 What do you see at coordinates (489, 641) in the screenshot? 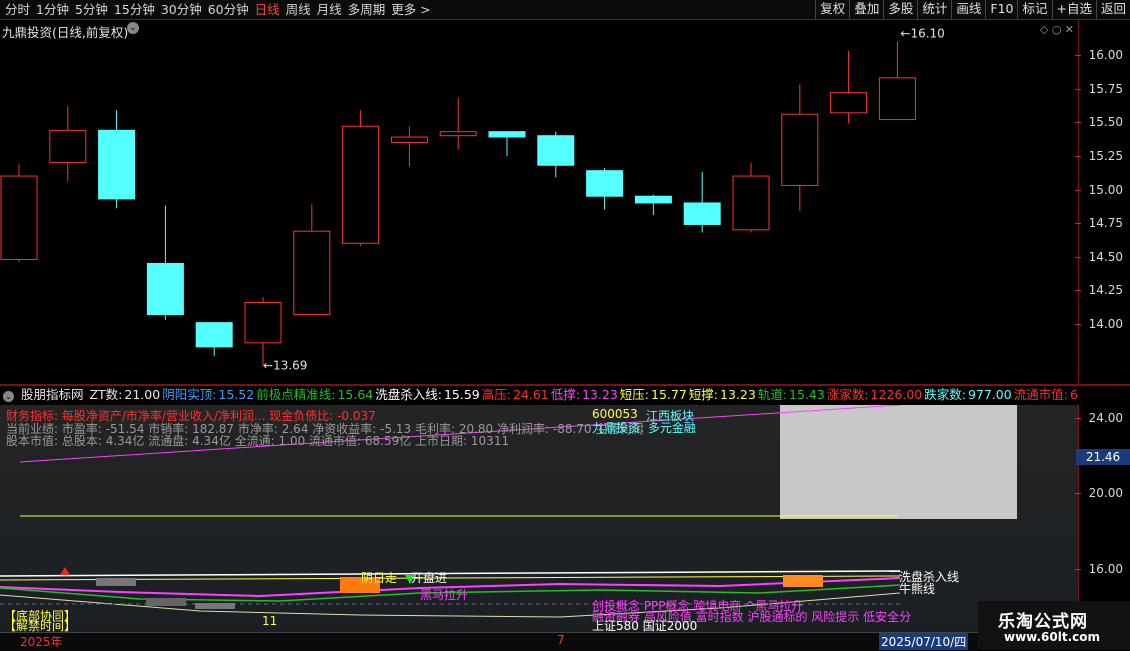
I see `date-axis` at bounding box center [489, 641].